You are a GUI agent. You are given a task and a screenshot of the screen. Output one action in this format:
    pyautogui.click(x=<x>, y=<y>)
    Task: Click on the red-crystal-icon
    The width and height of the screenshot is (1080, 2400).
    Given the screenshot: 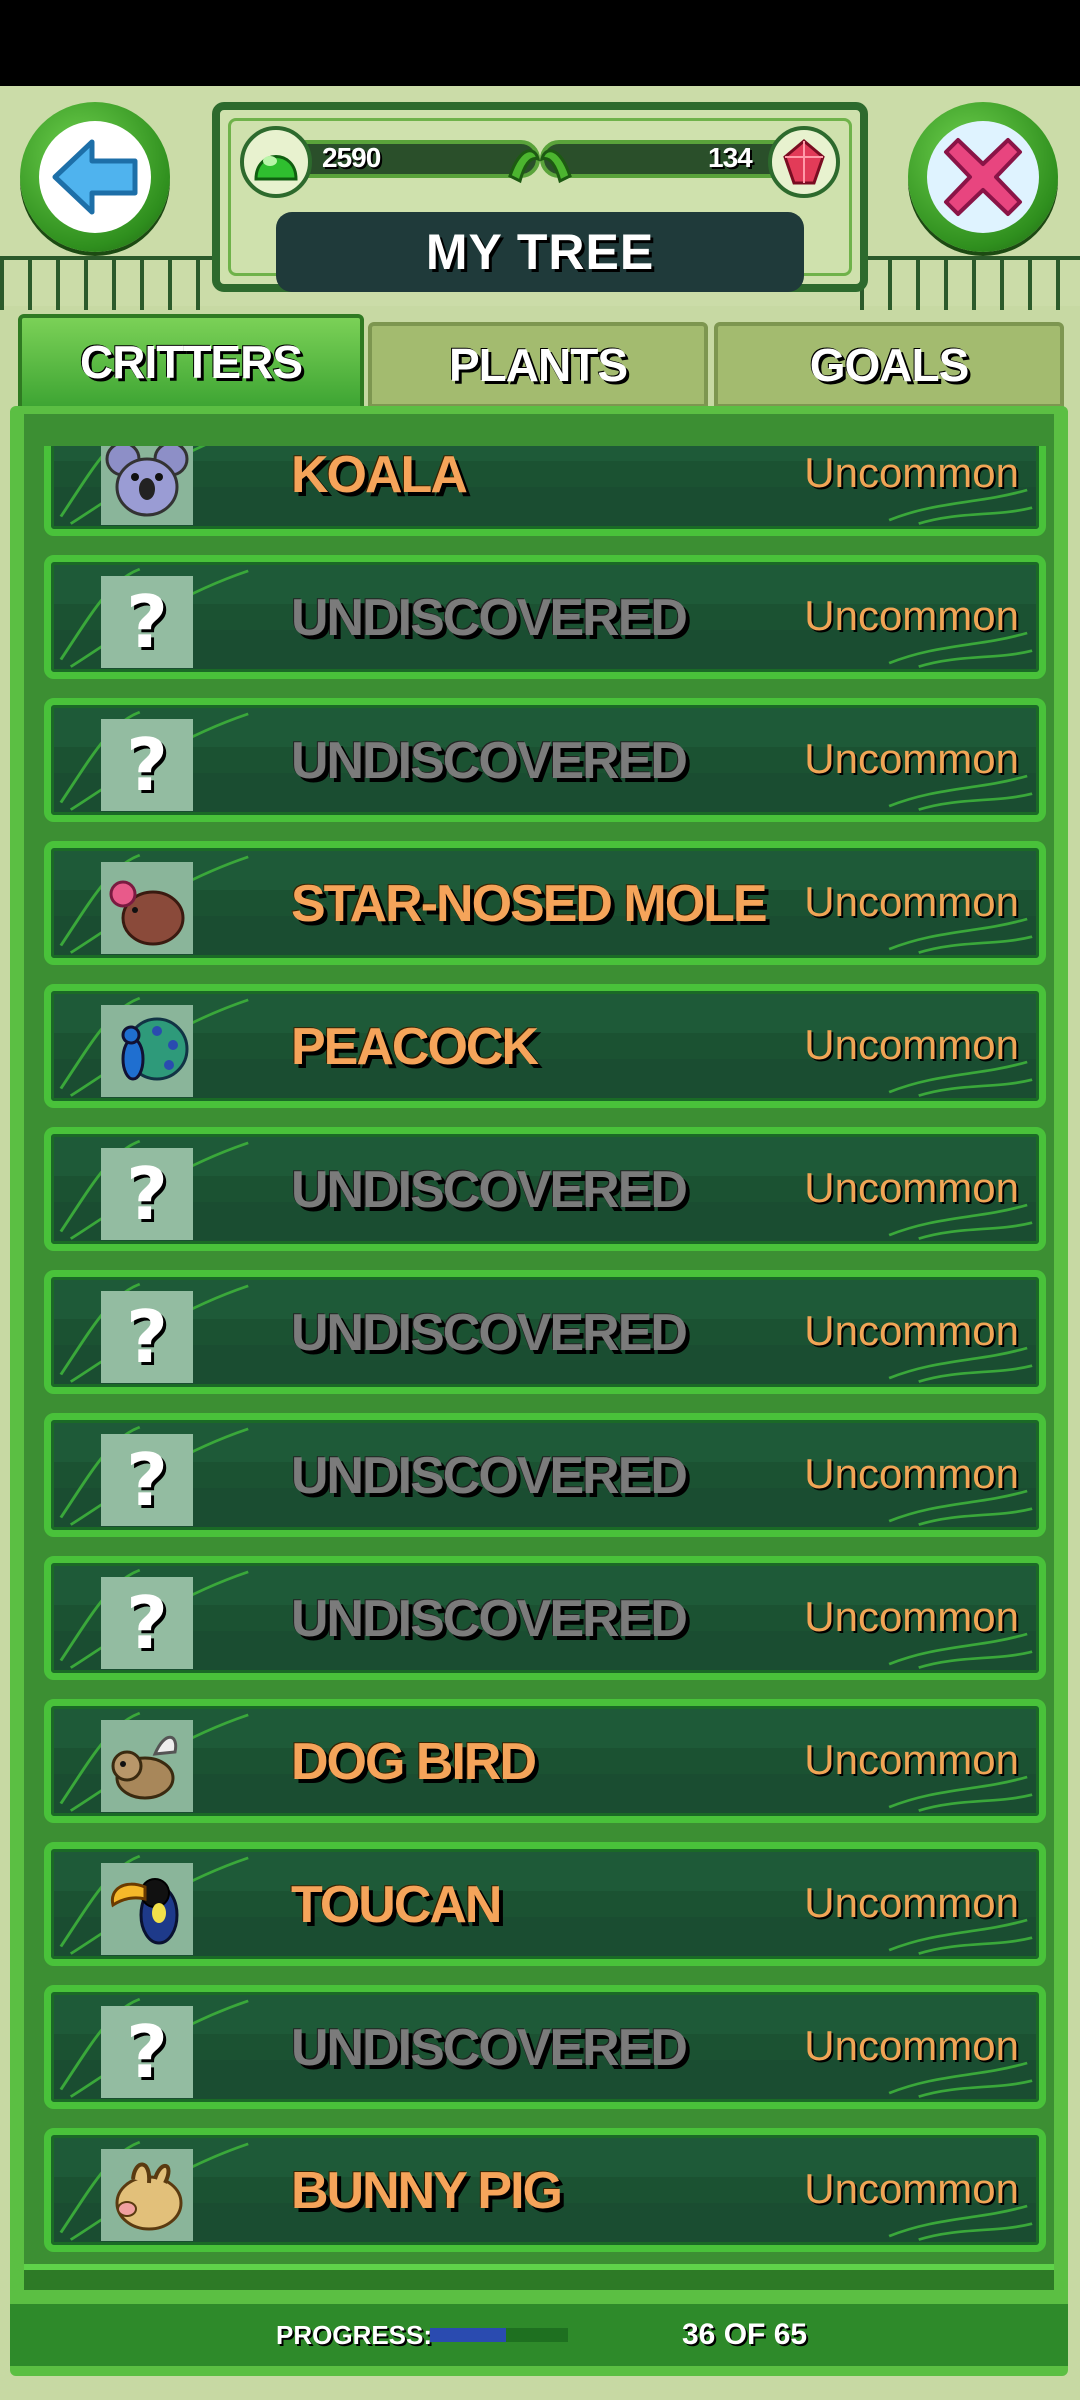 What is the action you would take?
    pyautogui.click(x=804, y=162)
    